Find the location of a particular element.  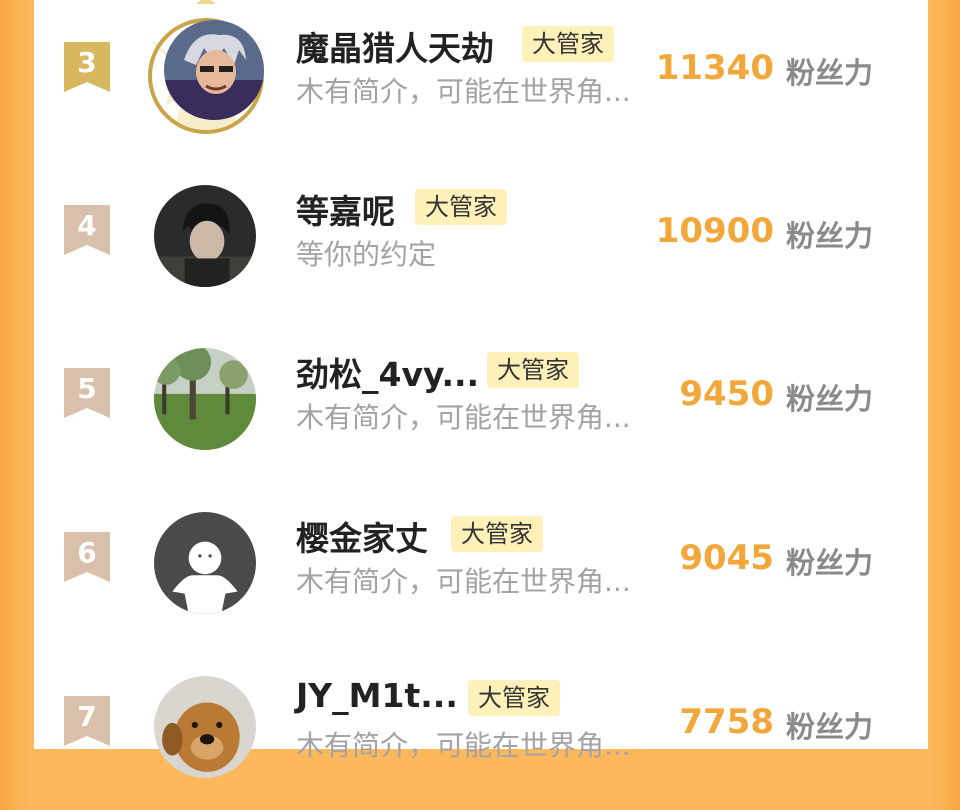

user-name: 等嘉呢 is located at coordinates (345, 209).